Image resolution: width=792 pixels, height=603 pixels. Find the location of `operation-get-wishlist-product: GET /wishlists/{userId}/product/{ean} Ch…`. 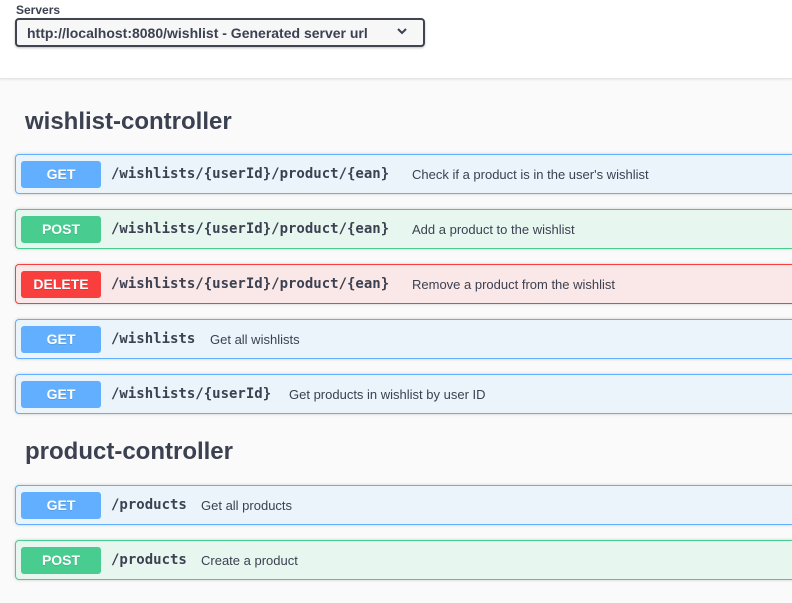

operation-get-wishlist-product: GET /wishlists/{userId}/product/{ean} Ch… is located at coordinates (403, 174).